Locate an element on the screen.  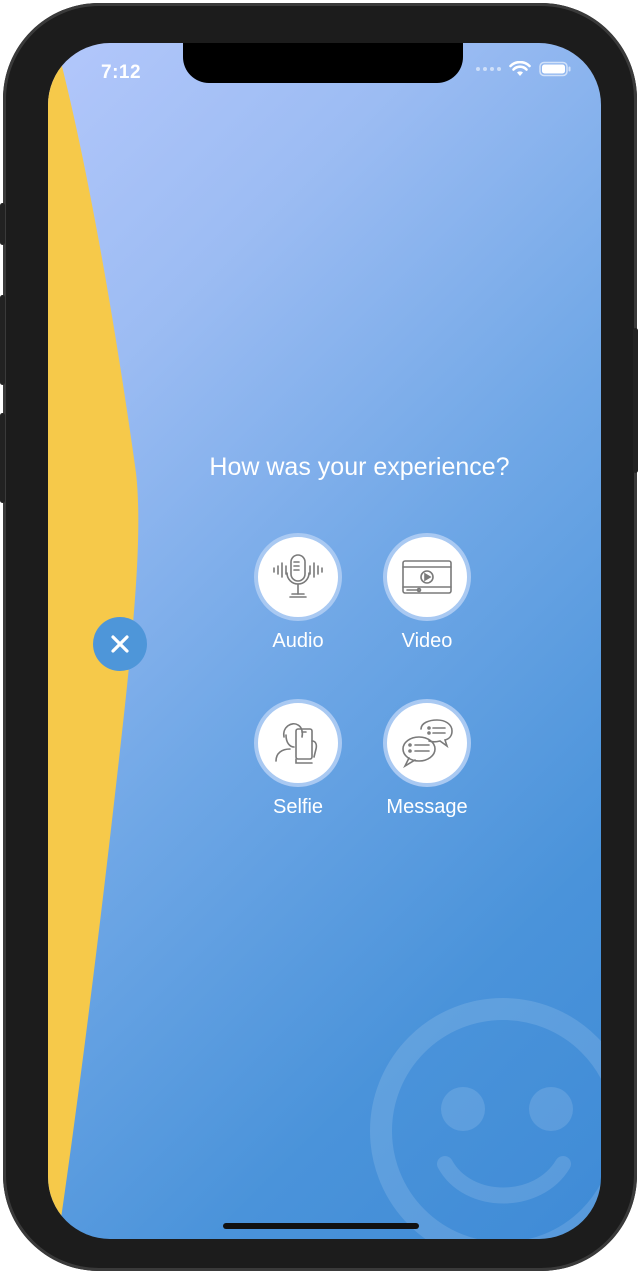
chat-bubbles-icon is located at coordinates (427, 744).